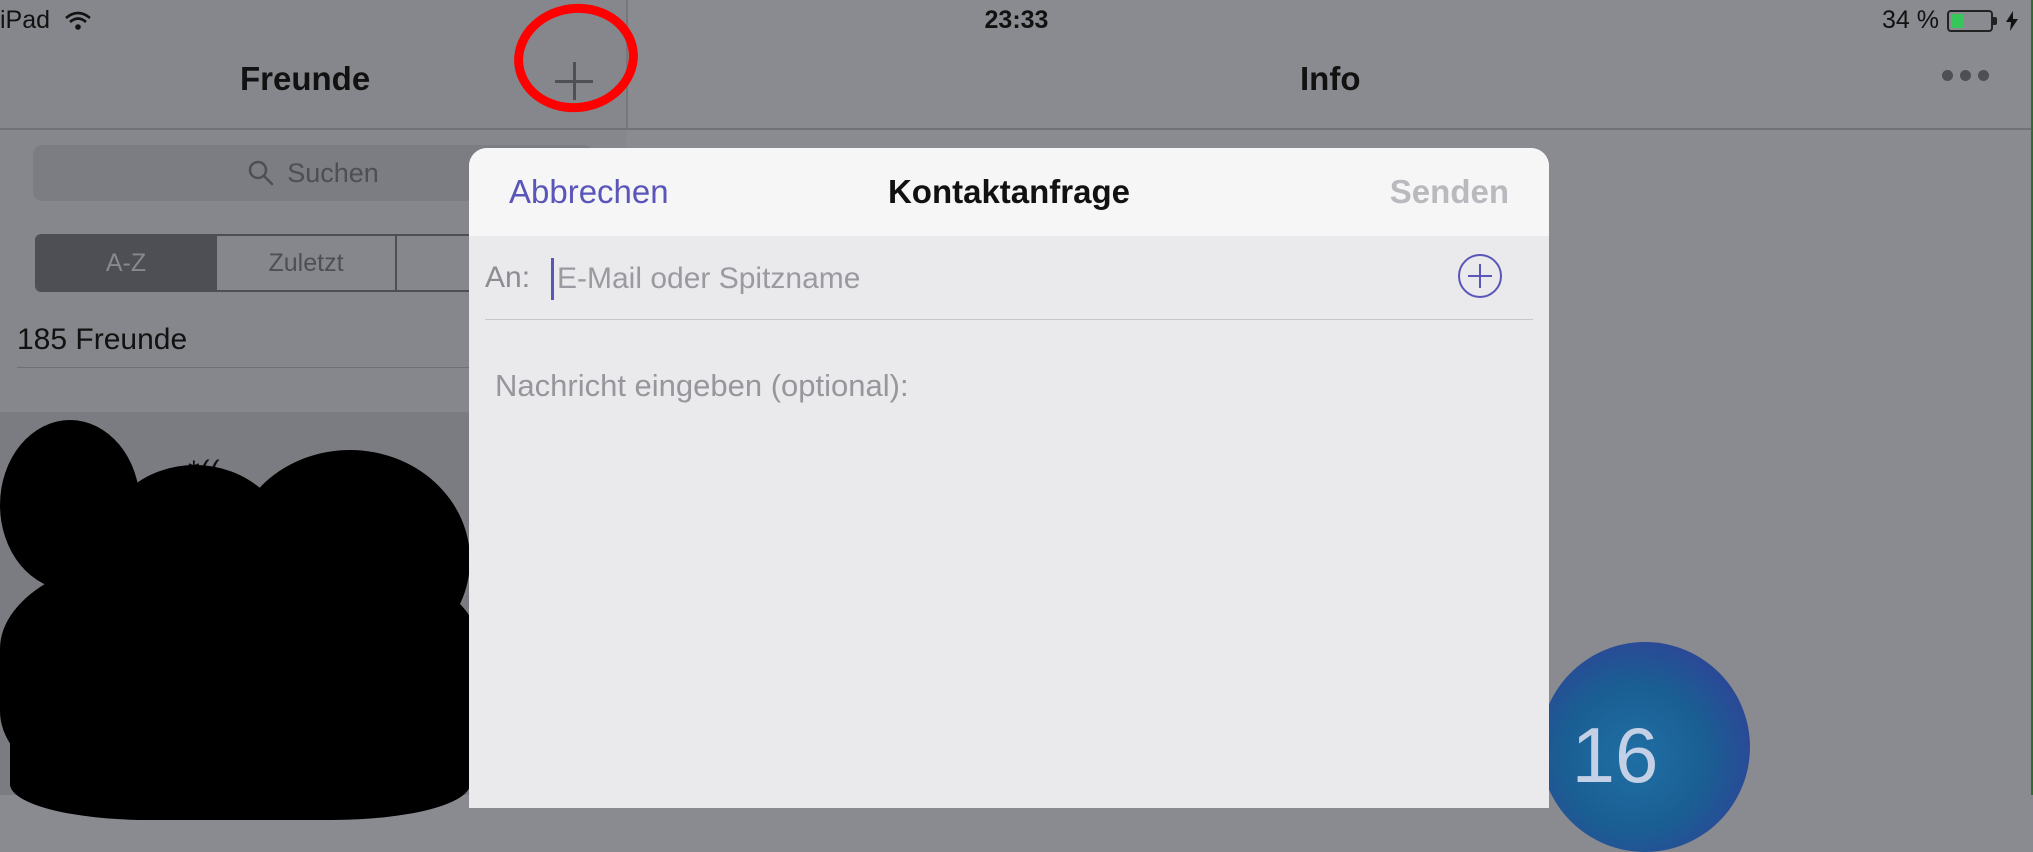 This screenshot has width=2033, height=852. I want to click on friends-title: Freunde, so click(305, 78).